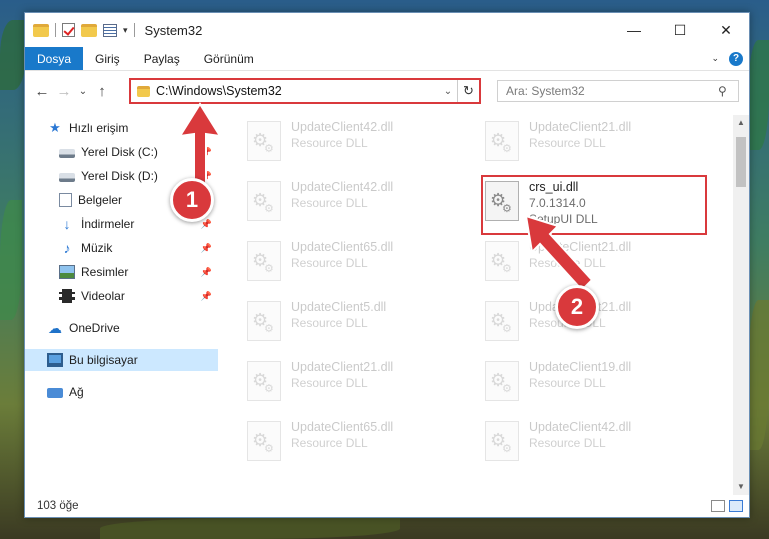 This screenshot has height=539, width=769. What do you see at coordinates (634, 30) in the screenshot?
I see `minimize-button: —` at bounding box center [634, 30].